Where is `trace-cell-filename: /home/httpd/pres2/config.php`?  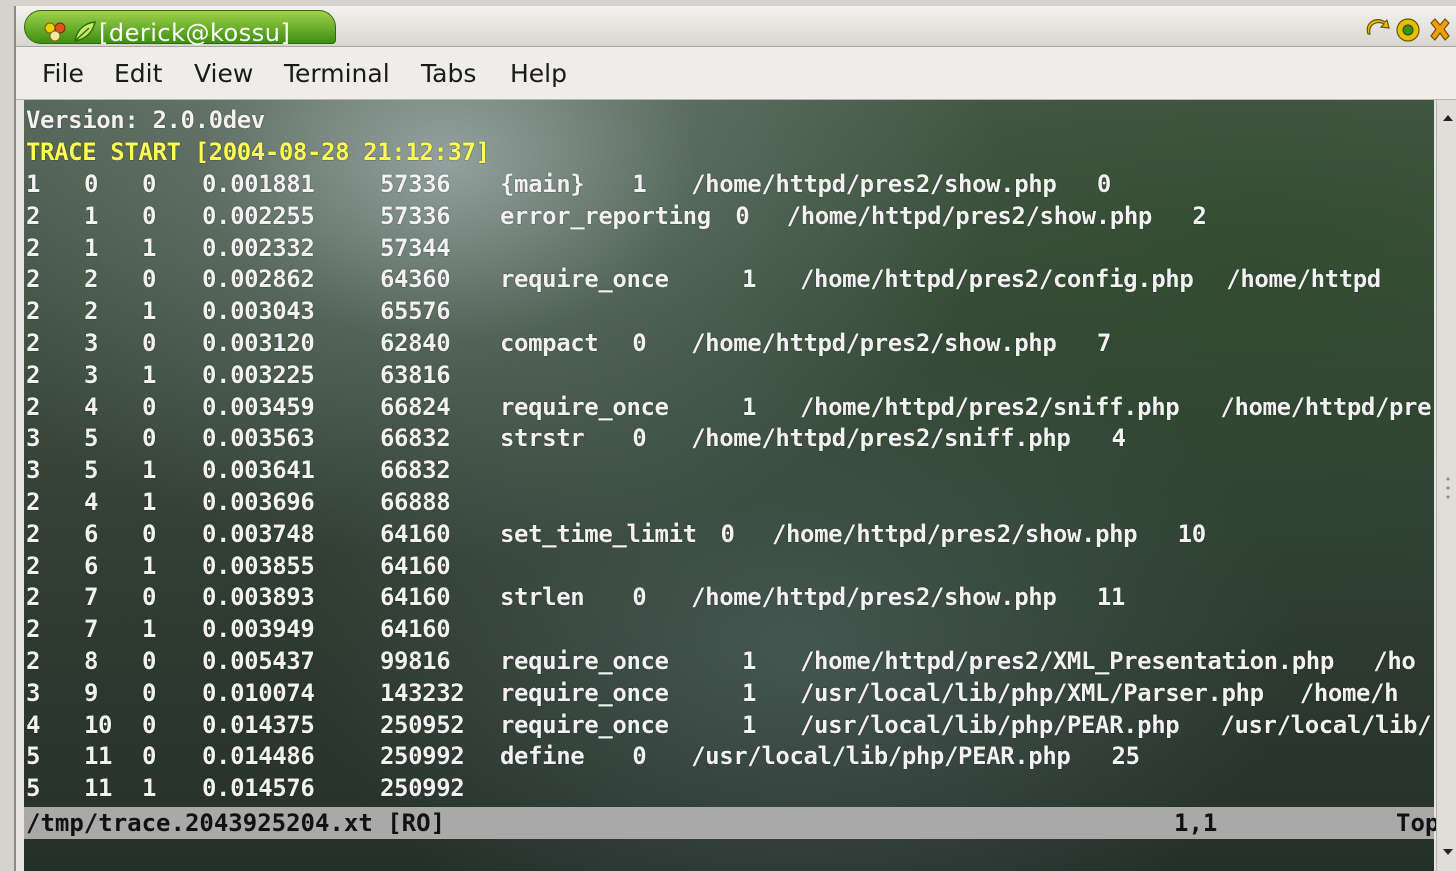
trace-cell-filename: /home/httpd/pres2/config.php is located at coordinates (997, 279).